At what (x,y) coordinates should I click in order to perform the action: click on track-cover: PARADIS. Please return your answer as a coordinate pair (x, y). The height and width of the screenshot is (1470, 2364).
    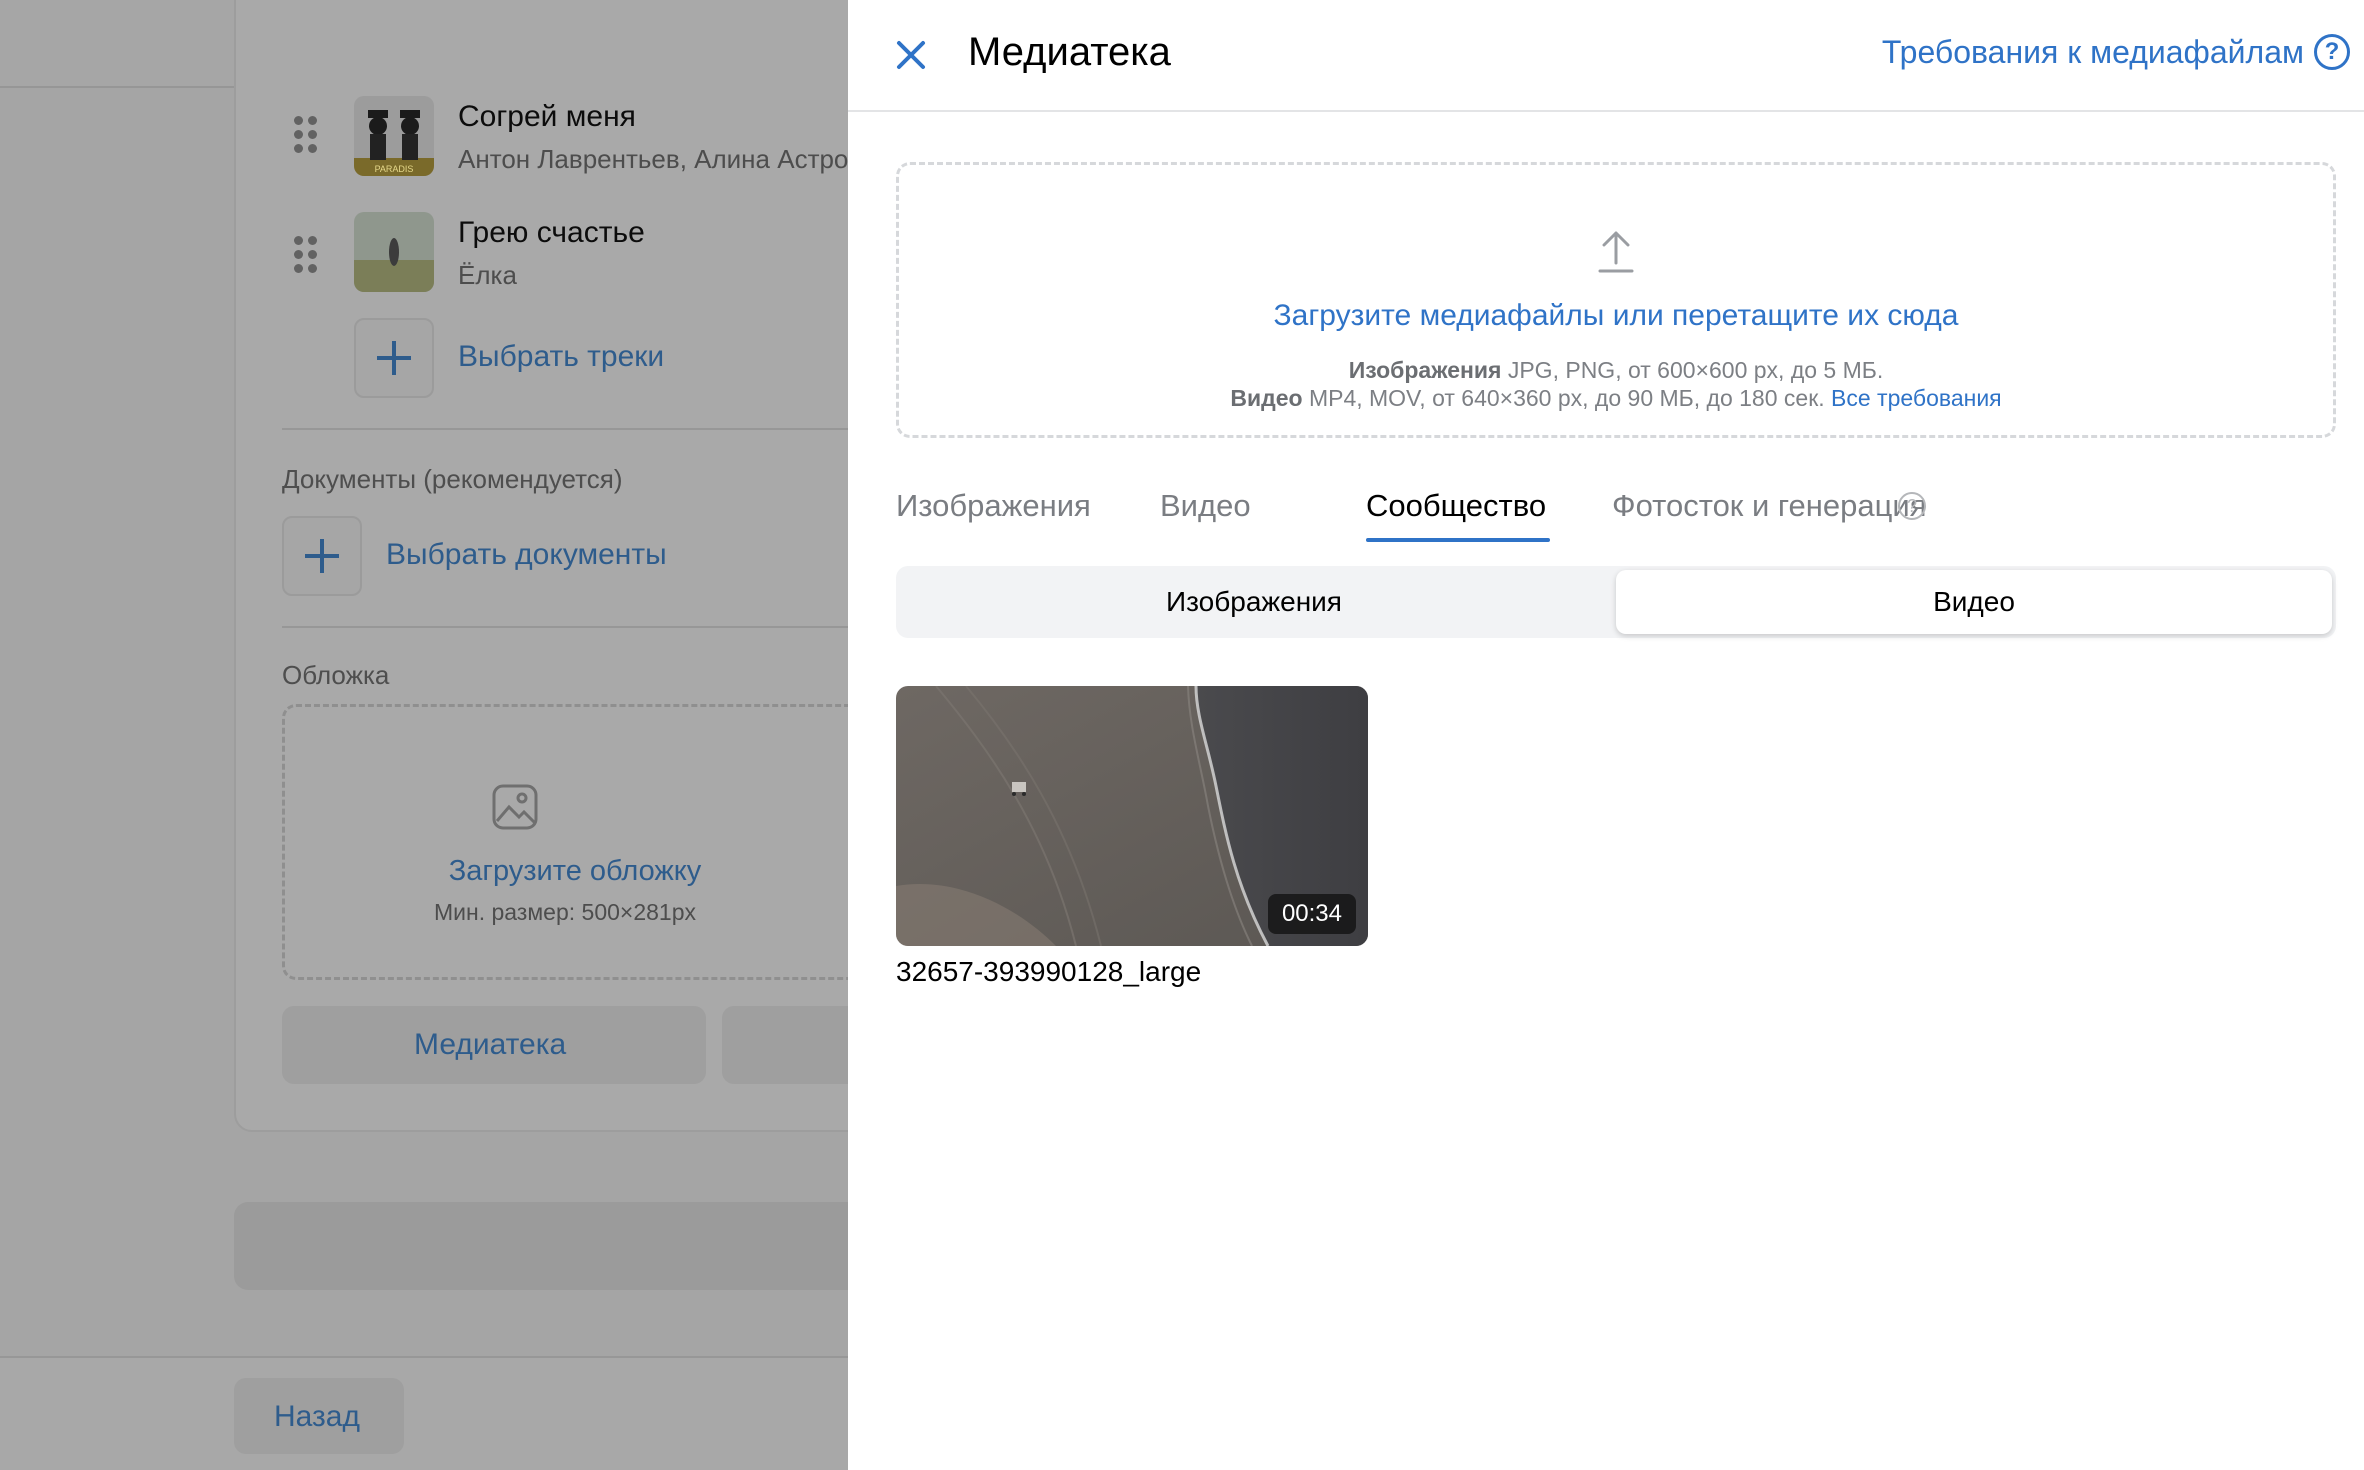
    Looking at the image, I should click on (394, 136).